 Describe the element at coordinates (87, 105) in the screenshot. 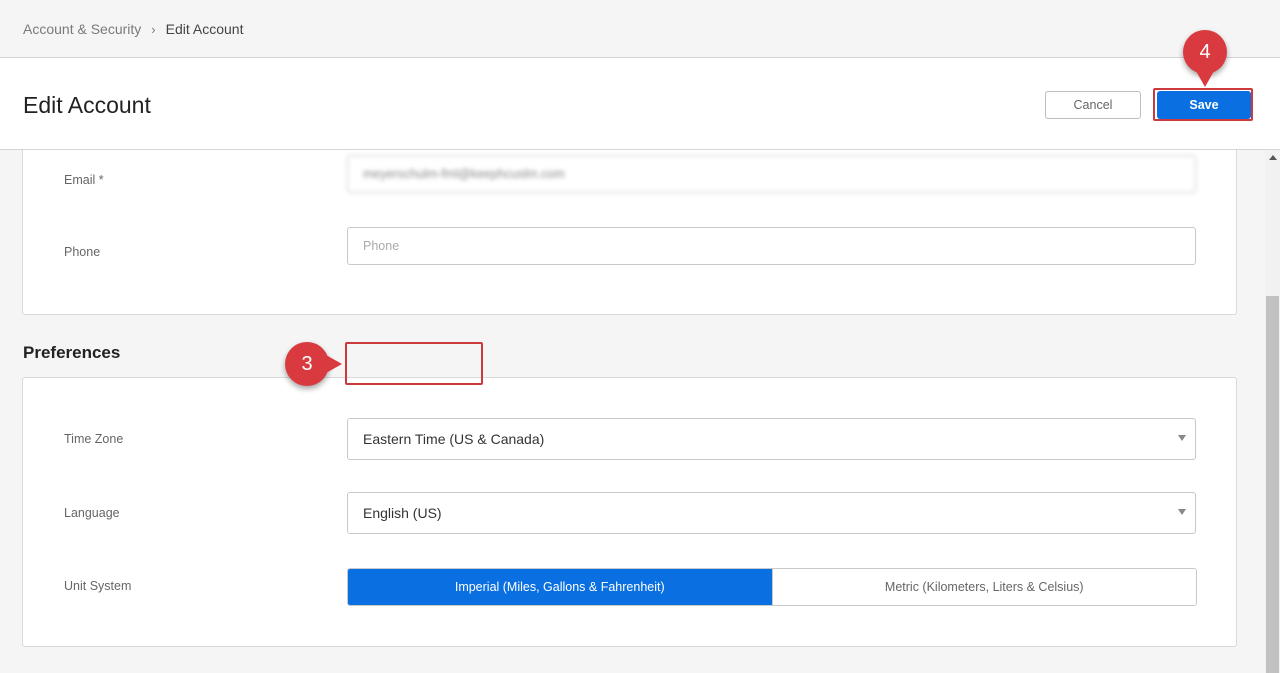

I see `page-title: Edit Account` at that location.